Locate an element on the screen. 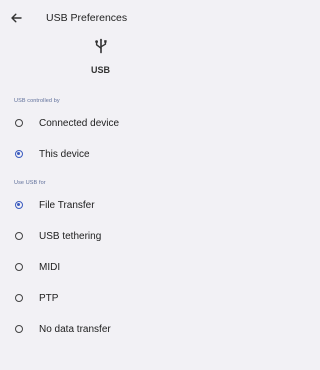 The height and width of the screenshot is (370, 320). arrow-left-icon is located at coordinates (16, 18).